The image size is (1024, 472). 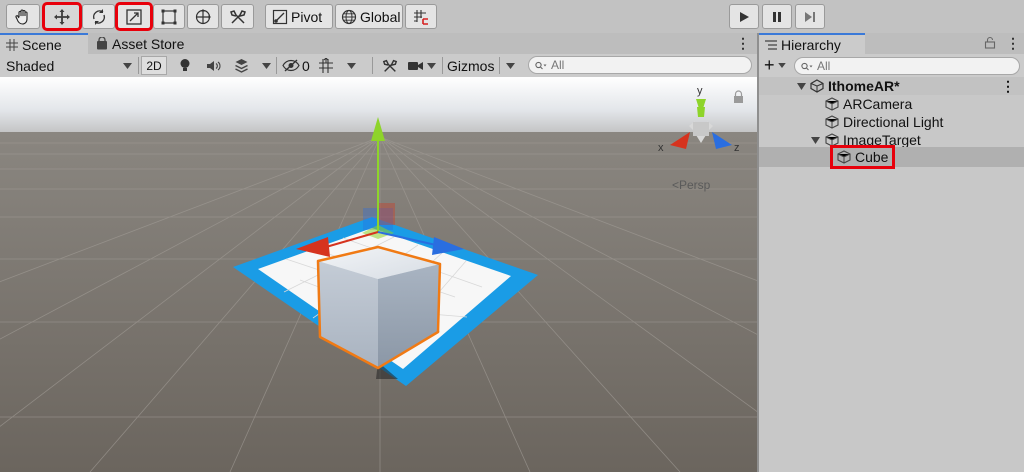 What do you see at coordinates (661, 148) in the screenshot?
I see `x-axis-label: x` at bounding box center [661, 148].